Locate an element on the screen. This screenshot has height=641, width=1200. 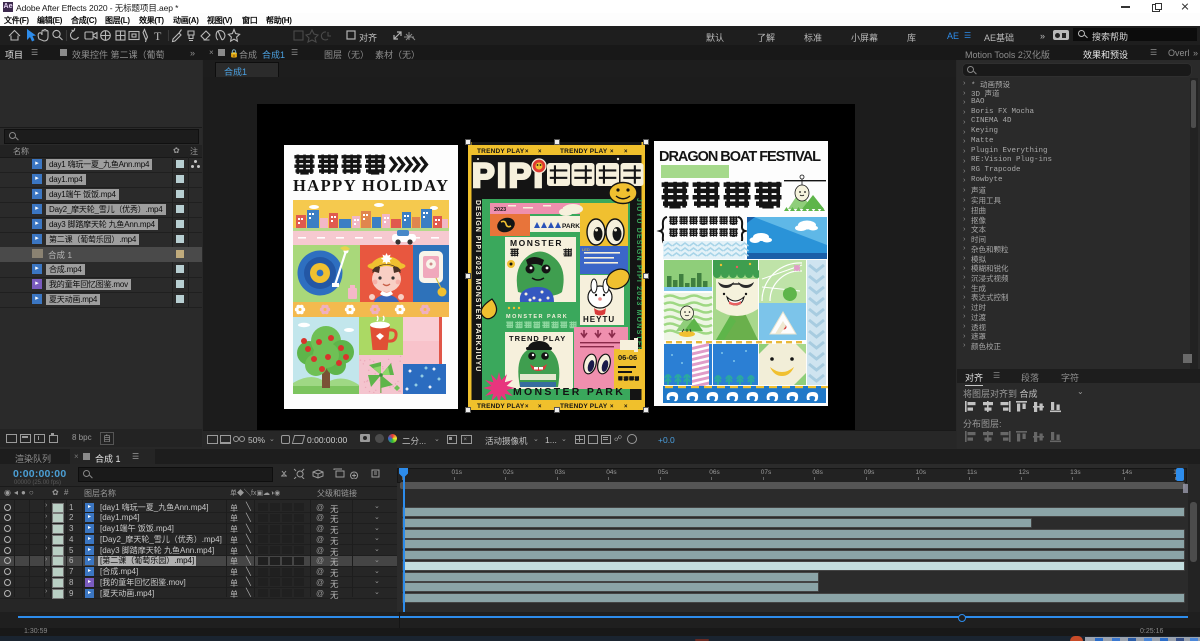
svg-text: T is located at coordinates (158, 36).